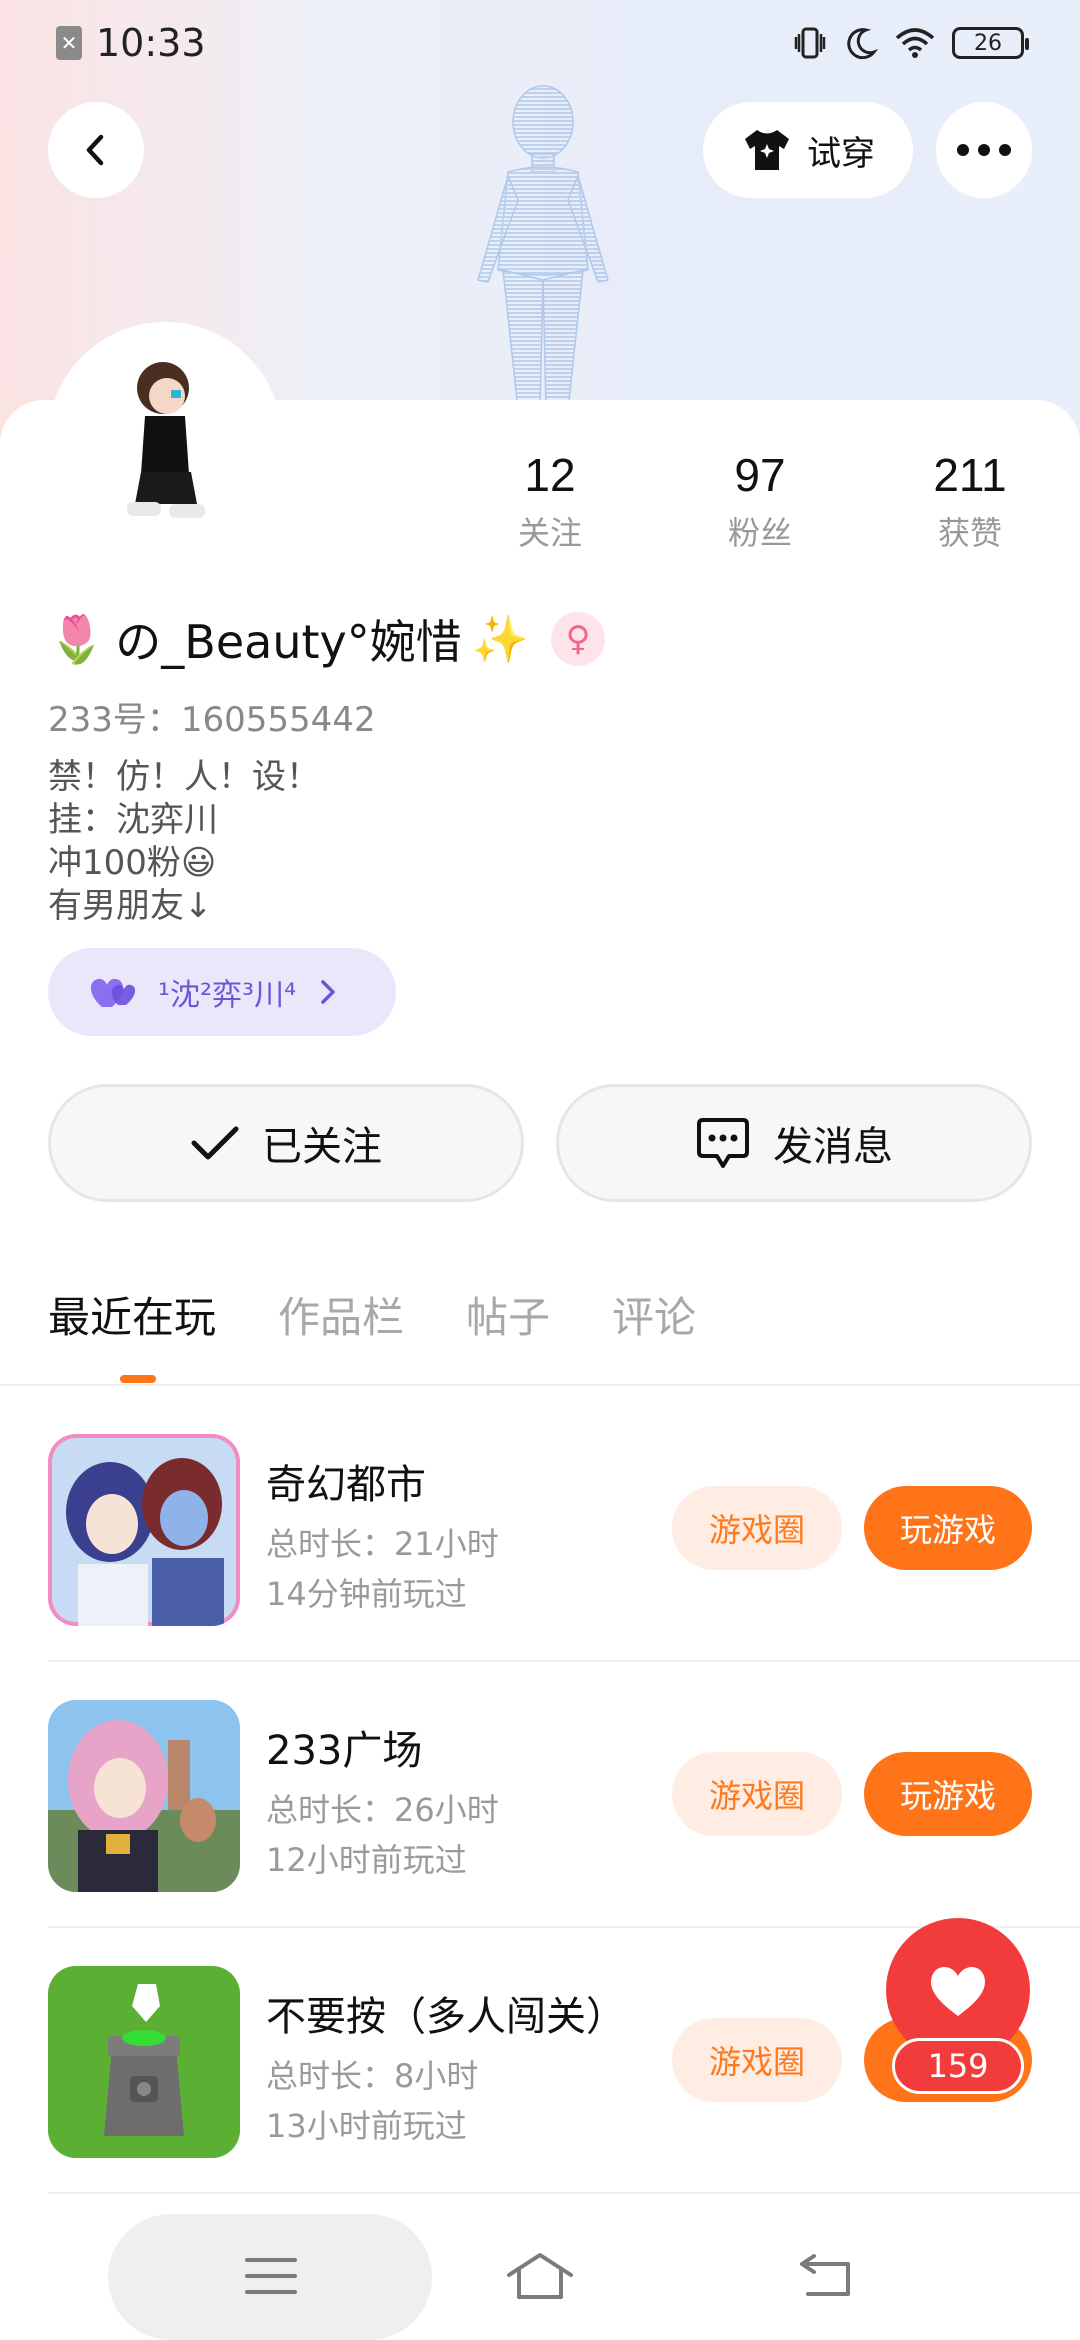 This screenshot has width=1080, height=2340. I want to click on stat-fans-value: 97, so click(760, 475).